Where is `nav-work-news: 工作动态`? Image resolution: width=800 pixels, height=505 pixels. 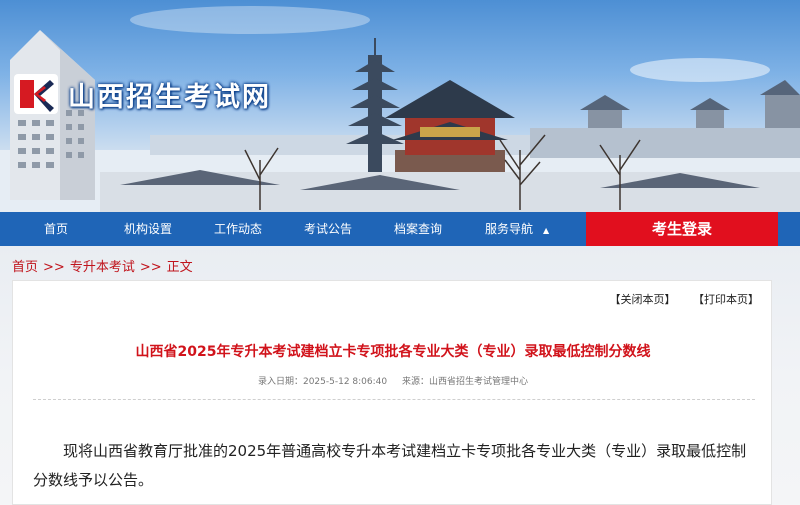 nav-work-news: 工作动态 is located at coordinates (238, 229).